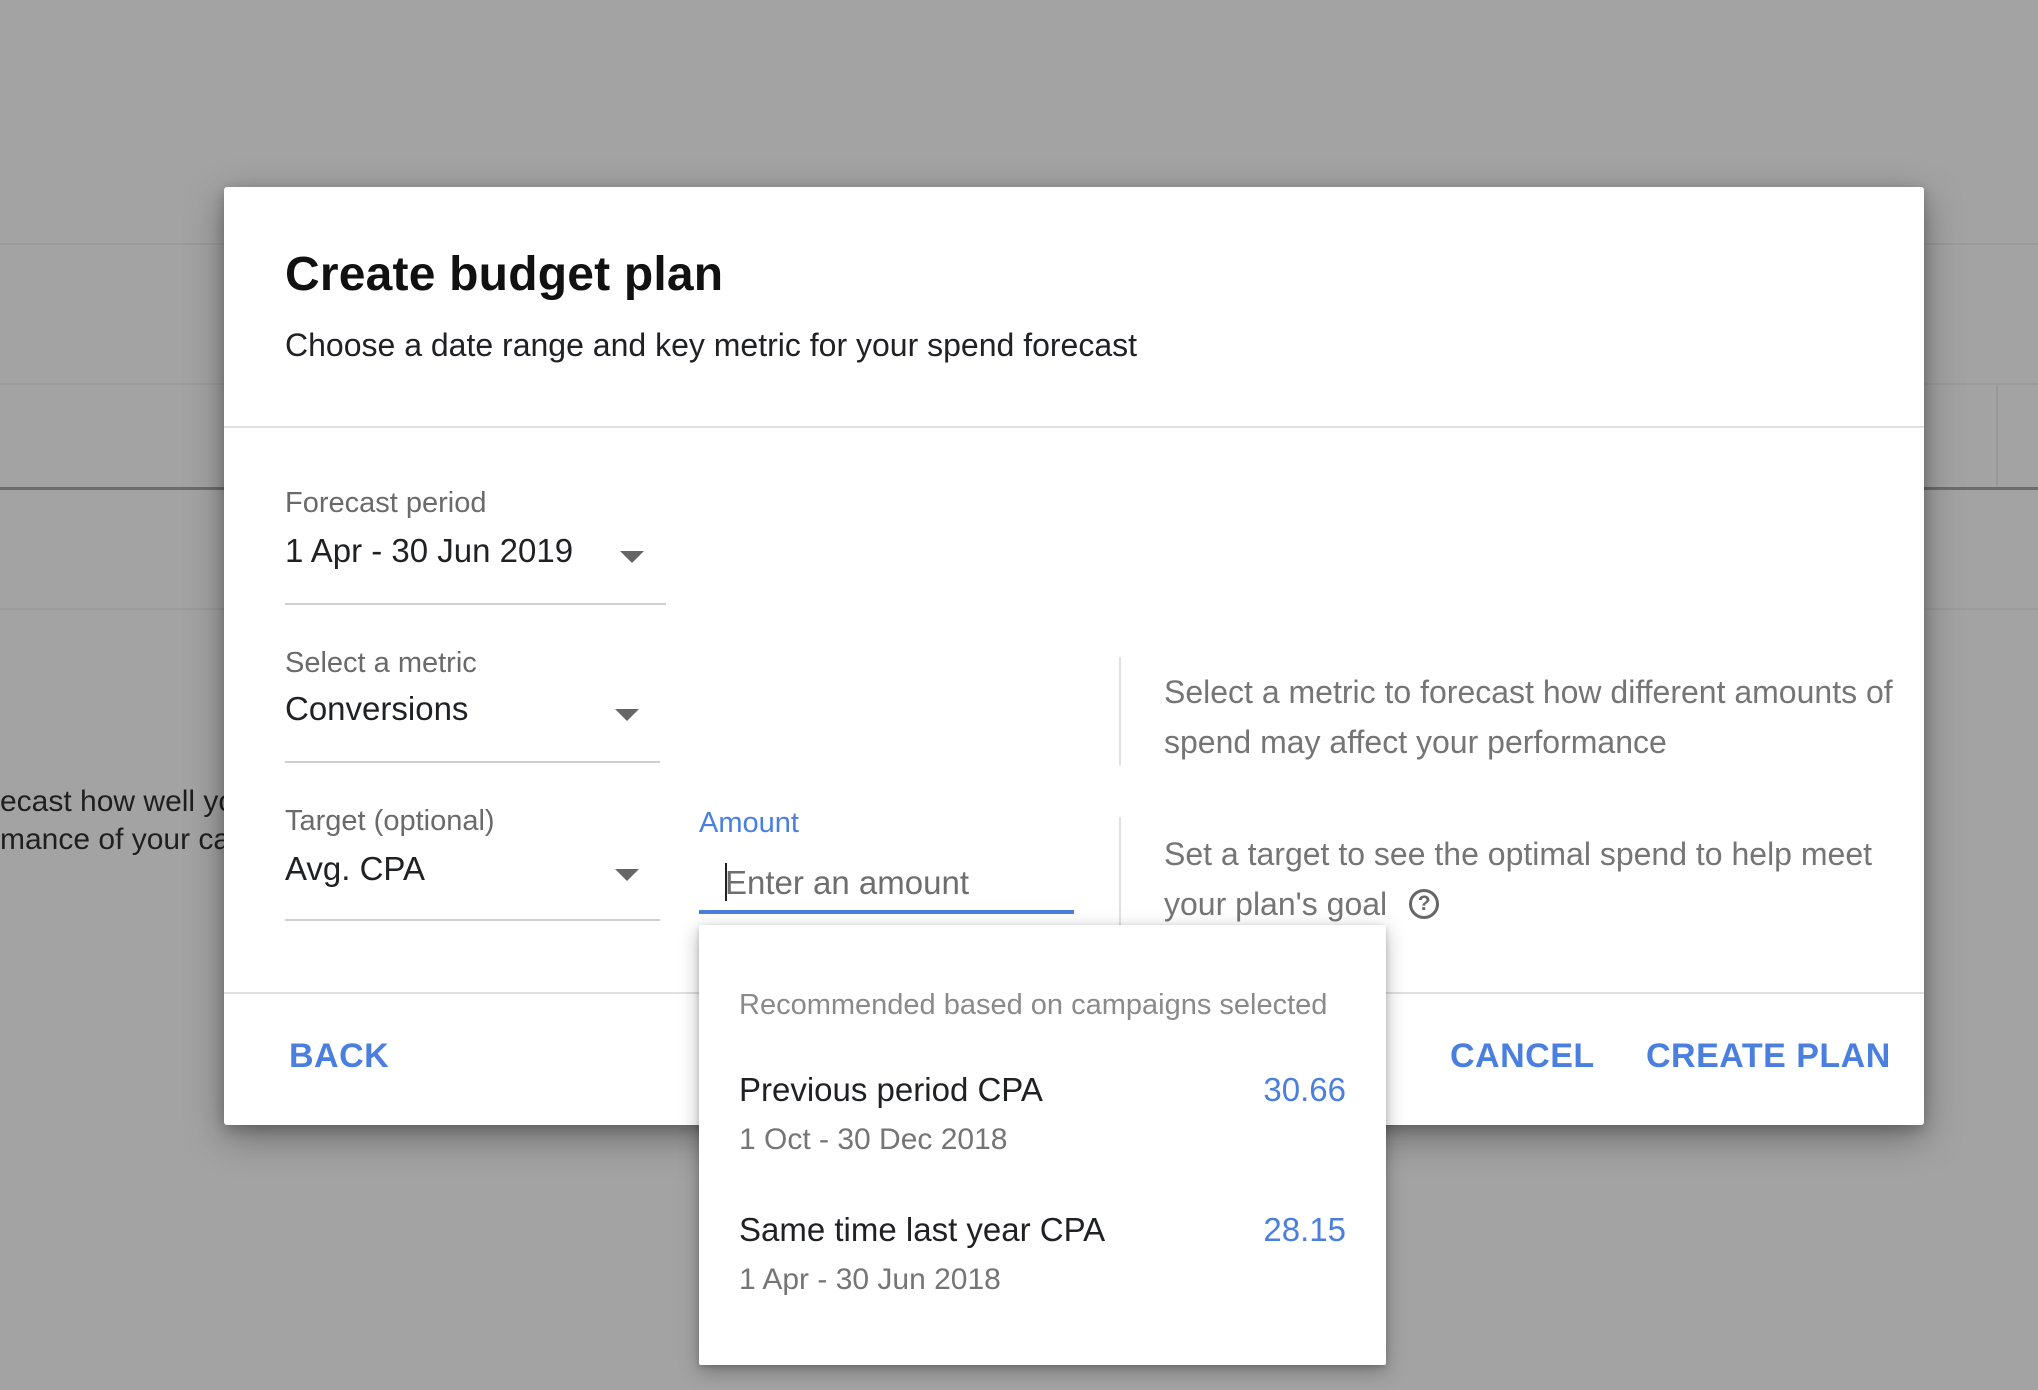 This screenshot has width=2038, height=1390. What do you see at coordinates (429, 550) in the screenshot?
I see `forecast-period-value: 1 Apr - 30 Jun 2019` at bounding box center [429, 550].